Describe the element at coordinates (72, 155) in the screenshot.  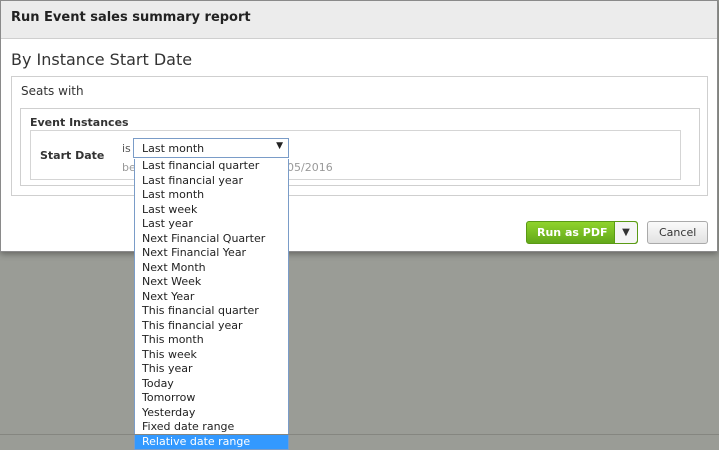
I see `start-date-label: Start Date` at that location.